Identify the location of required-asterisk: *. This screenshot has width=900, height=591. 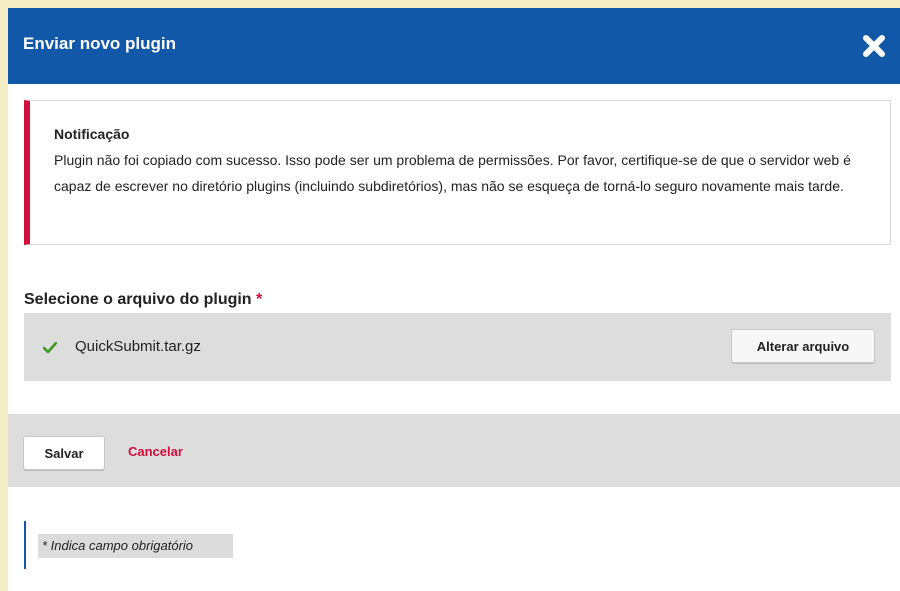
(259, 299).